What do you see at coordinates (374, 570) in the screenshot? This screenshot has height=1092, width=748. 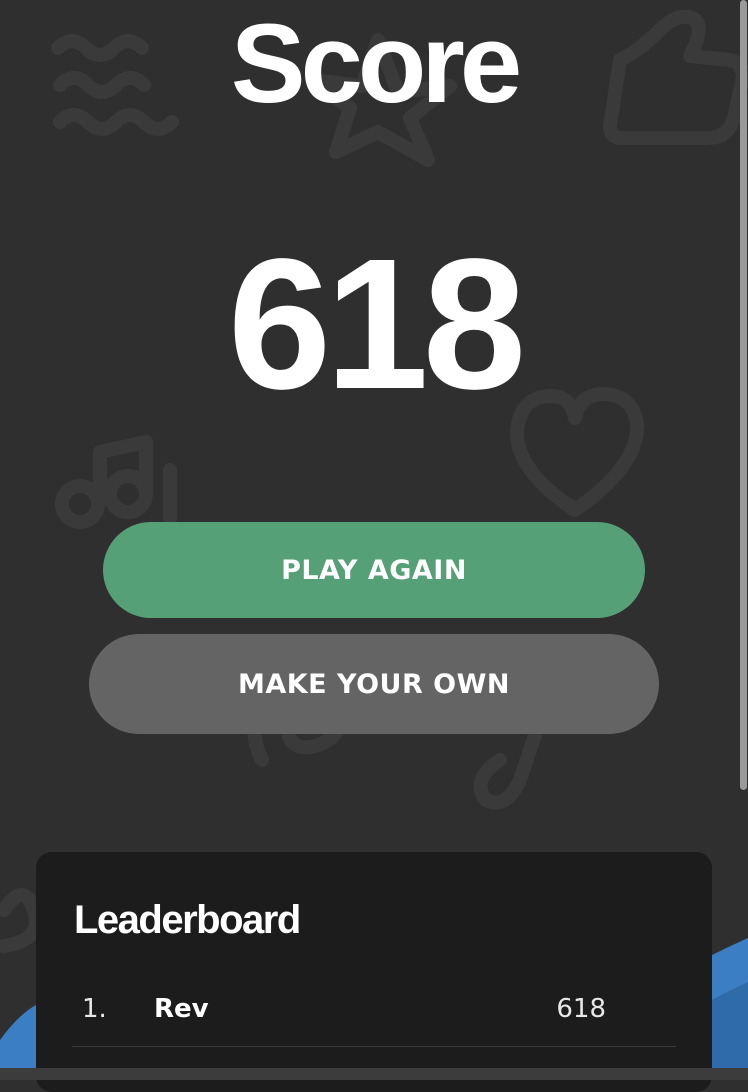 I see `play-again-button: PLAY AGAIN` at bounding box center [374, 570].